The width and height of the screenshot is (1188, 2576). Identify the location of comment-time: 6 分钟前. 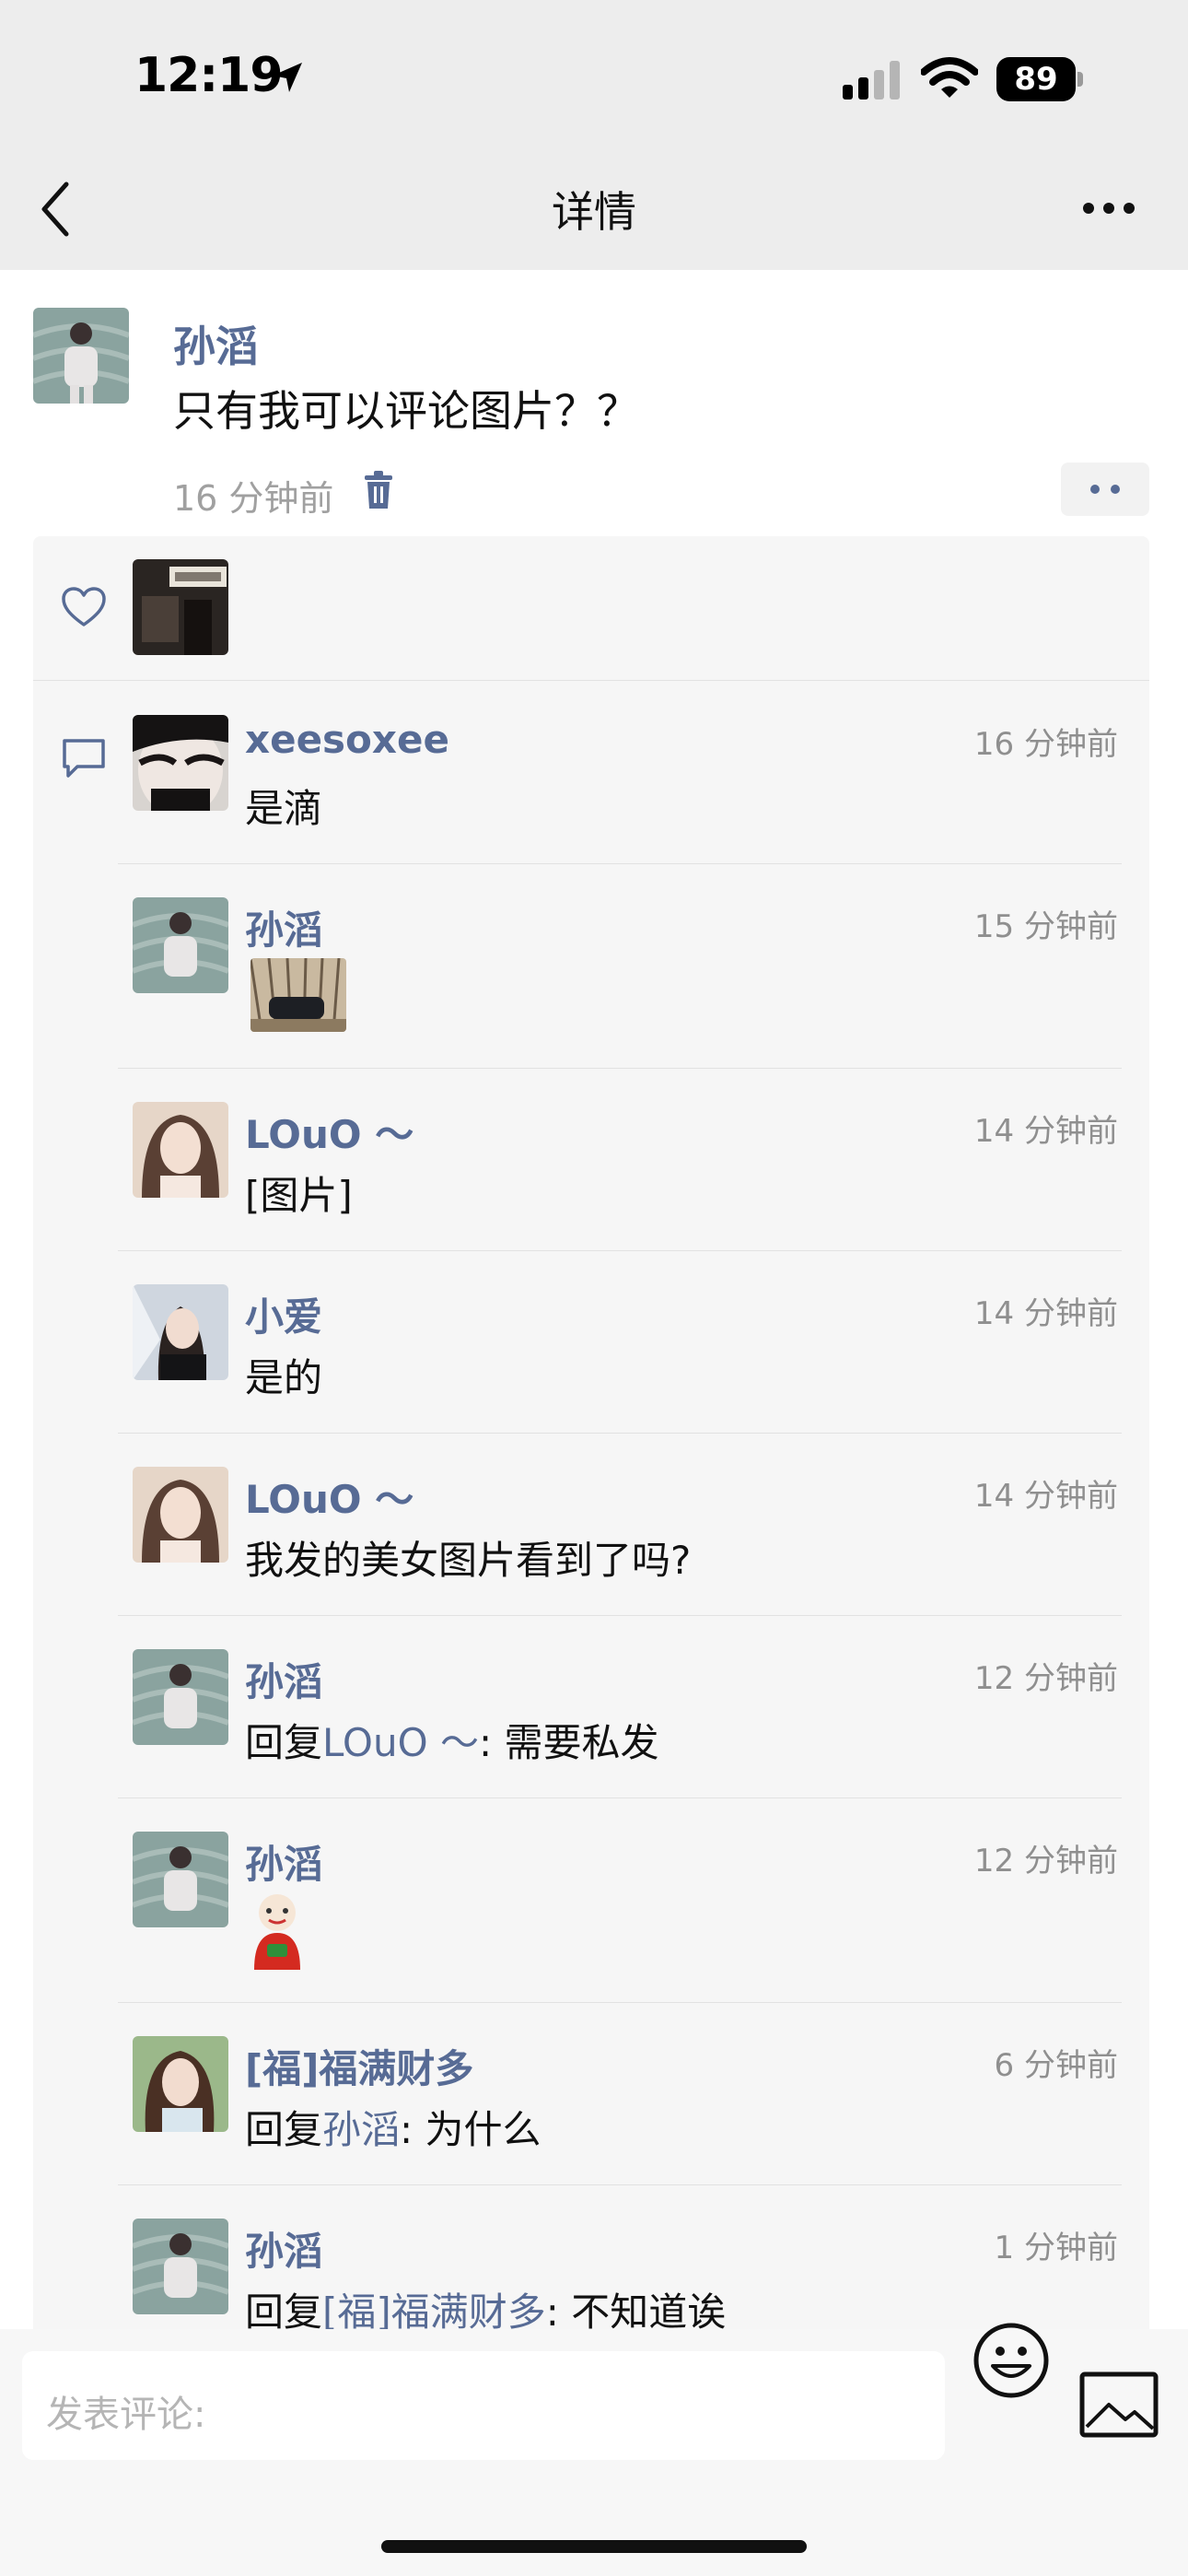
(1056, 2065).